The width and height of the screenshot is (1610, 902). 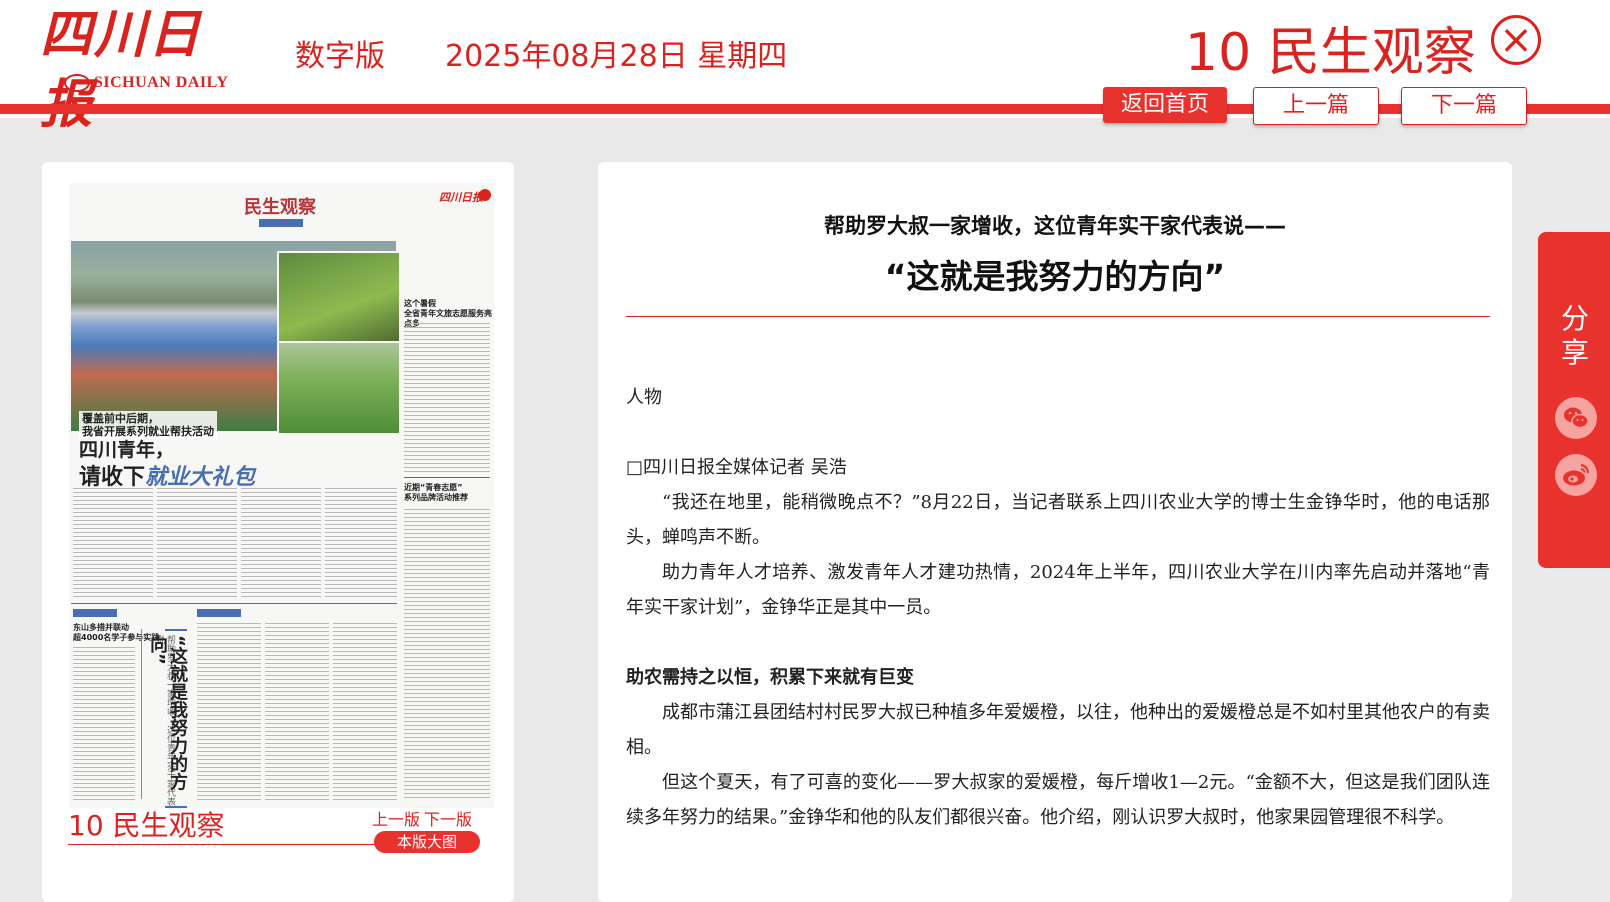 I want to click on home-button: 返回首页, so click(x=1165, y=105).